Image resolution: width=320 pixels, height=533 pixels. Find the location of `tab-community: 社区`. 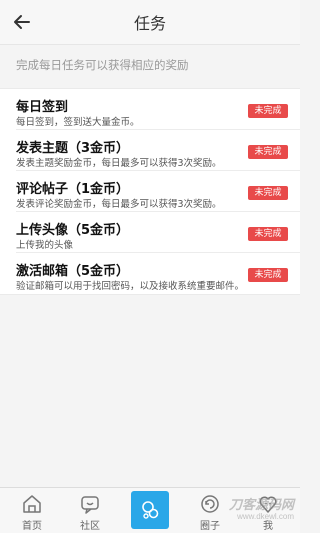

tab-community: 社区 is located at coordinates (90, 510).